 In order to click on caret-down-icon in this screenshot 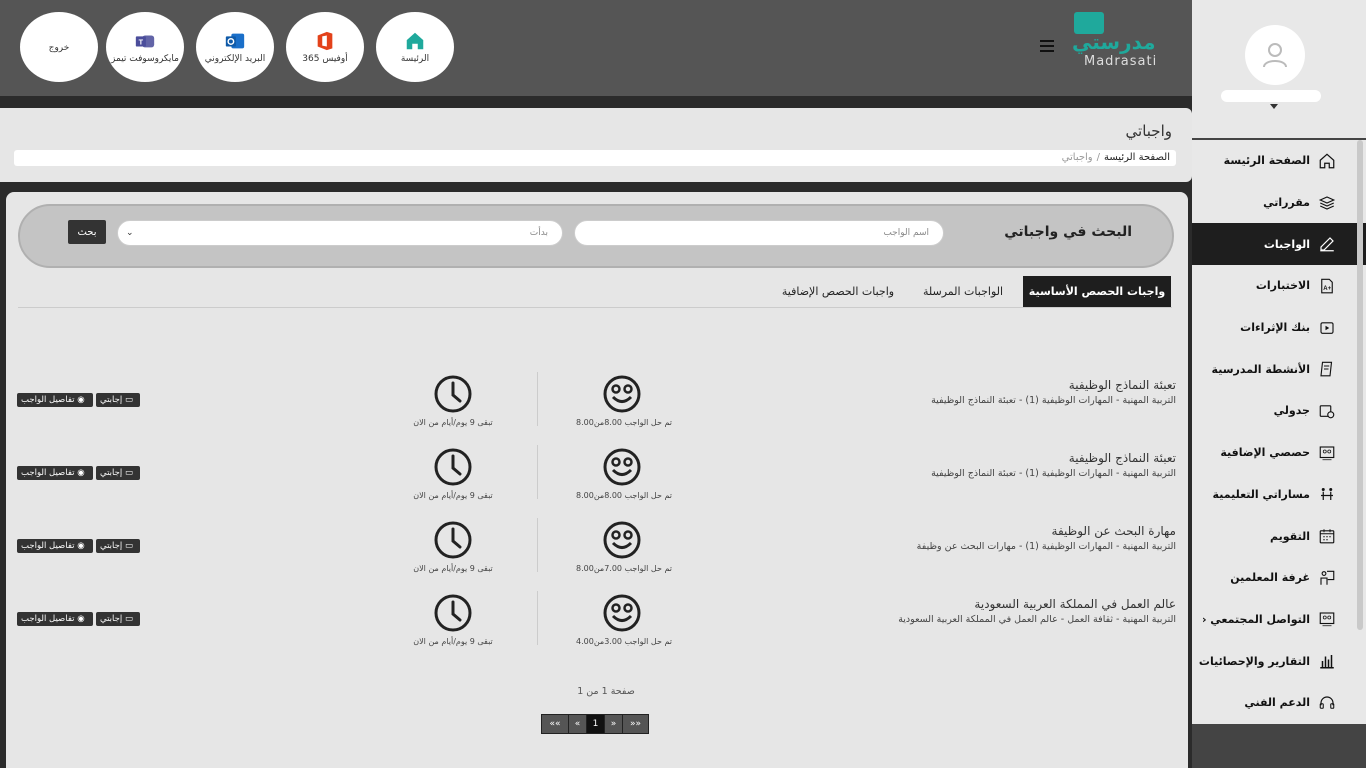, I will do `click(1274, 106)`.